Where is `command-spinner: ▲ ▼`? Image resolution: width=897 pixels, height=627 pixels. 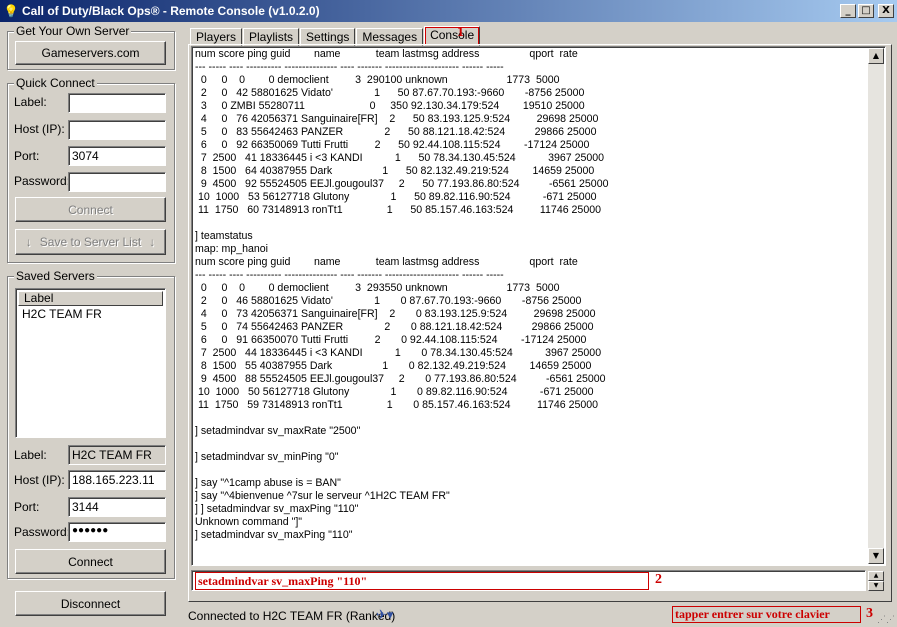
command-spinner: ▲ ▼ is located at coordinates (876, 581).